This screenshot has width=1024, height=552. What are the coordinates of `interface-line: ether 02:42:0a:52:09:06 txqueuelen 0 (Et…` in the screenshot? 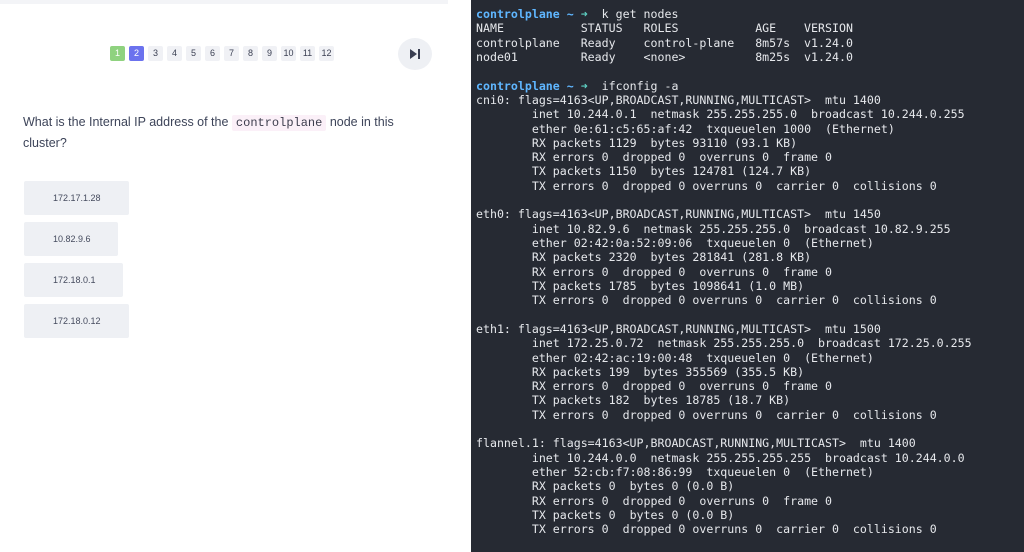 It's located at (702, 243).